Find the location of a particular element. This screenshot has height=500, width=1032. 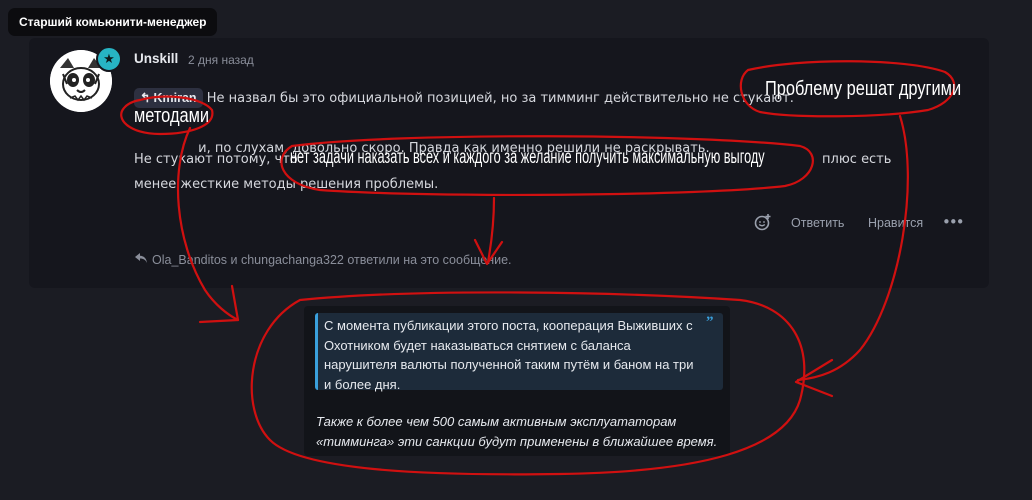

handwritten-note-1-line1: Проблему решат другими is located at coordinates (863, 89).